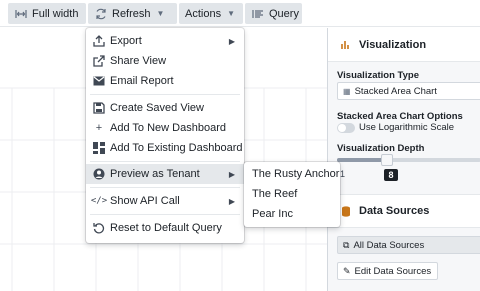  I want to click on data-sources-title: Data Sources, so click(394, 211).